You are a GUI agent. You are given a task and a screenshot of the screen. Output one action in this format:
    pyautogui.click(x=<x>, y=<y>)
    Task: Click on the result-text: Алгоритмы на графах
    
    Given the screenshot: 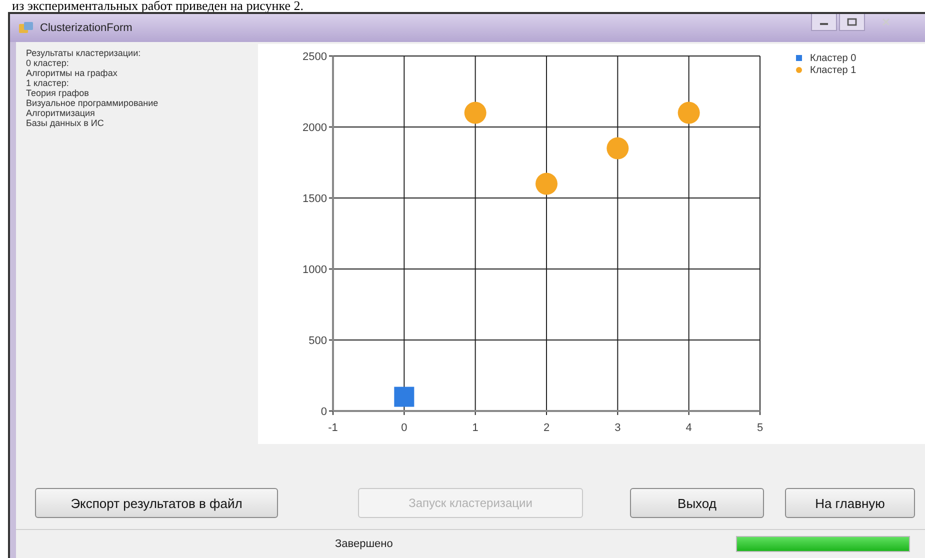 What is the action you would take?
    pyautogui.click(x=72, y=73)
    